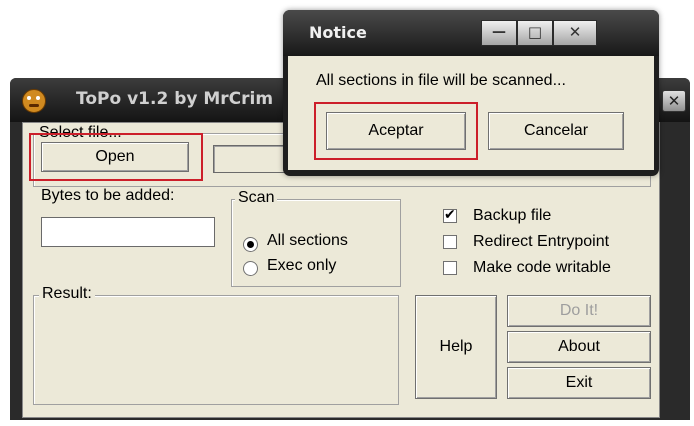 Image resolution: width=694 pixels, height=426 pixels. I want to click on app-icon, so click(34, 101).